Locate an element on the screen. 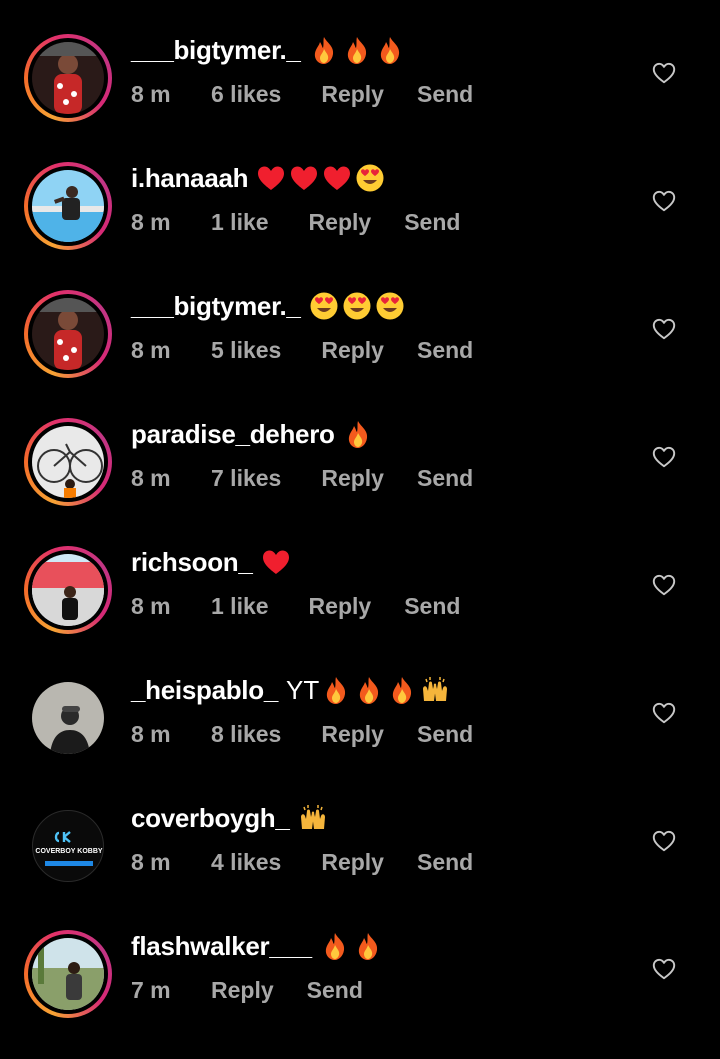  comment-item: _heispablo_ YT 8 m 8 likes Reply Send is located at coordinates (360, 739).